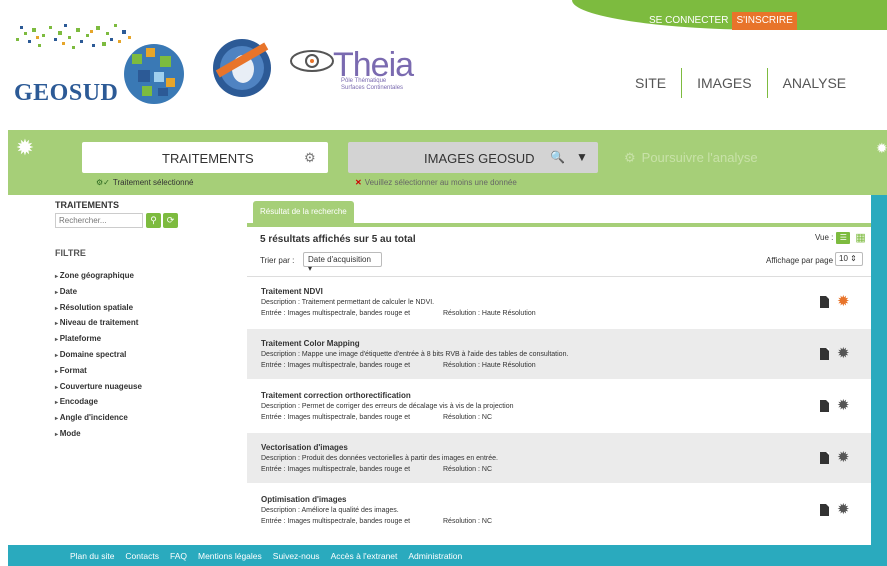 The width and height of the screenshot is (887, 566). I want to click on filter-format: Format, so click(98, 371).